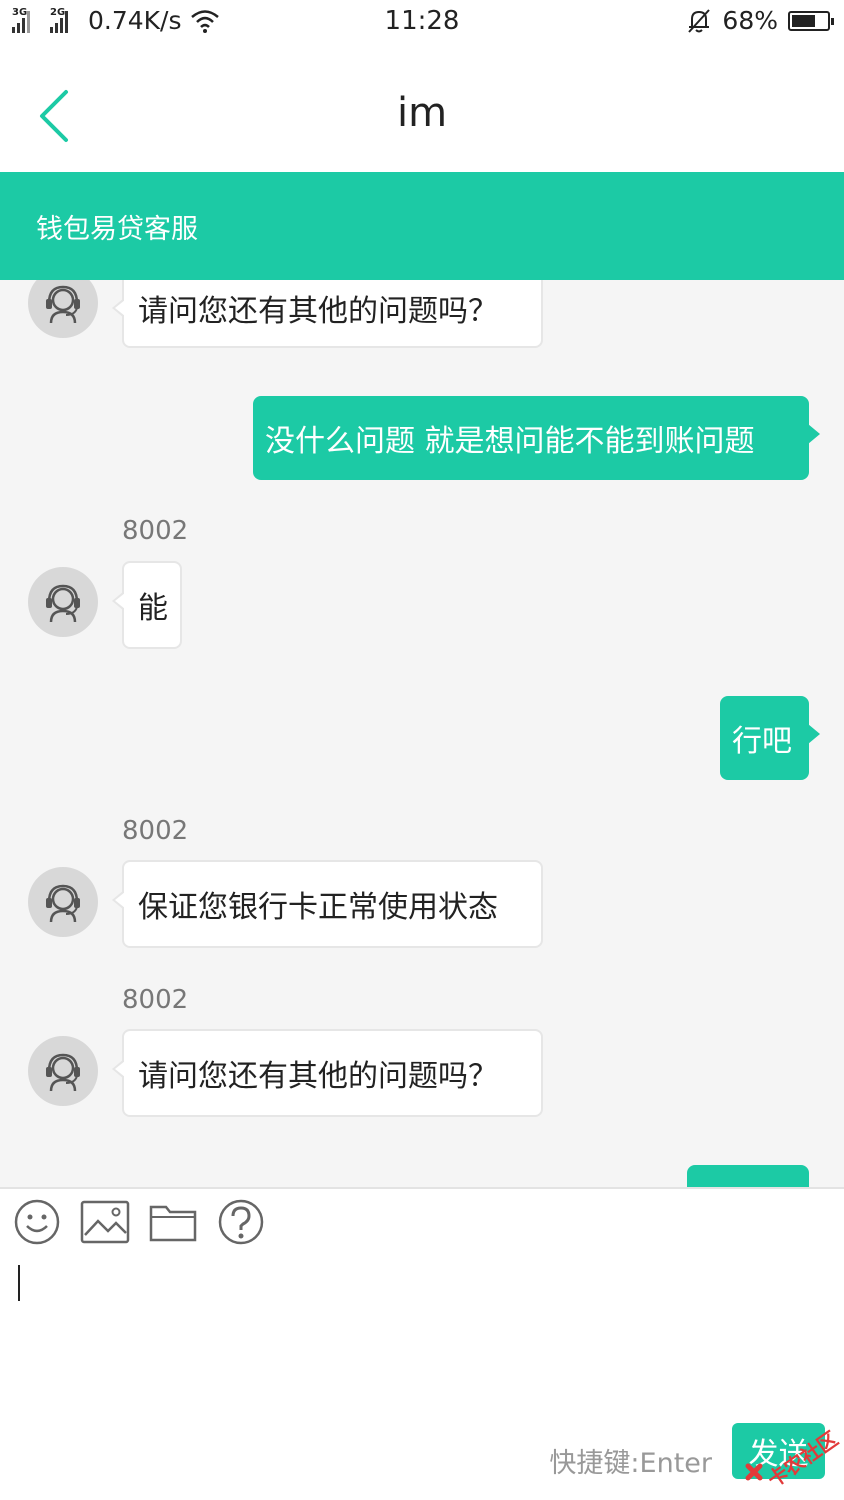 This screenshot has height=1500, width=844. What do you see at coordinates (630, 1463) in the screenshot?
I see `shortcut-hint: 快捷键:Enter` at bounding box center [630, 1463].